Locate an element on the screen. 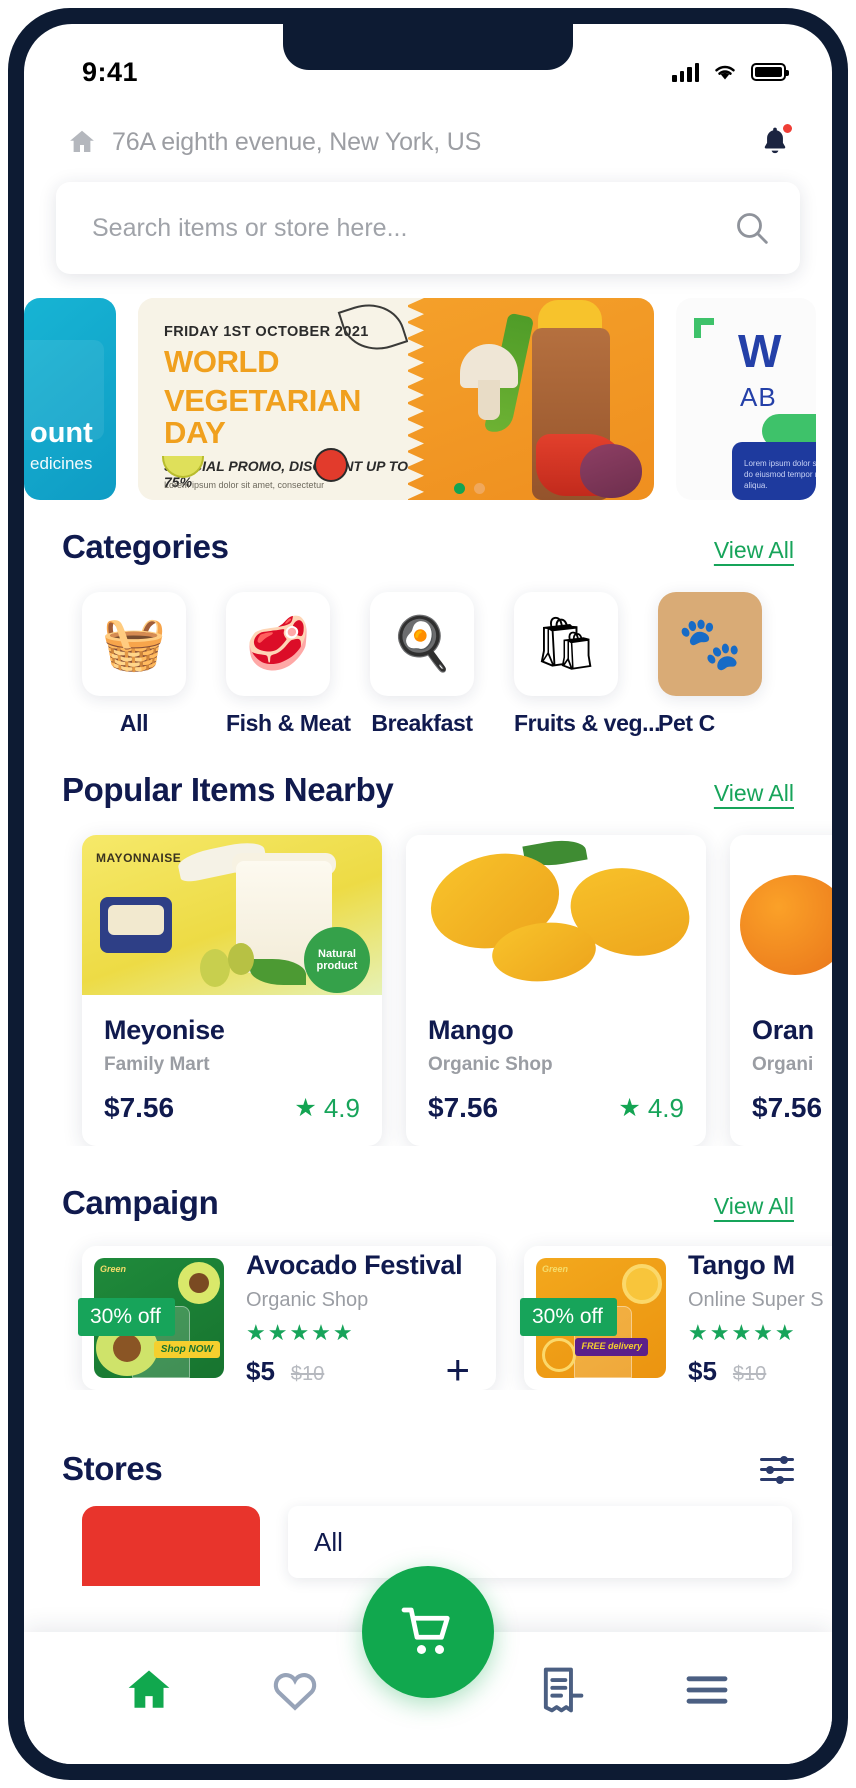 The image size is (856, 1788). category-item-pet-care: 🐾 Pet C is located at coordinates (710, 664).